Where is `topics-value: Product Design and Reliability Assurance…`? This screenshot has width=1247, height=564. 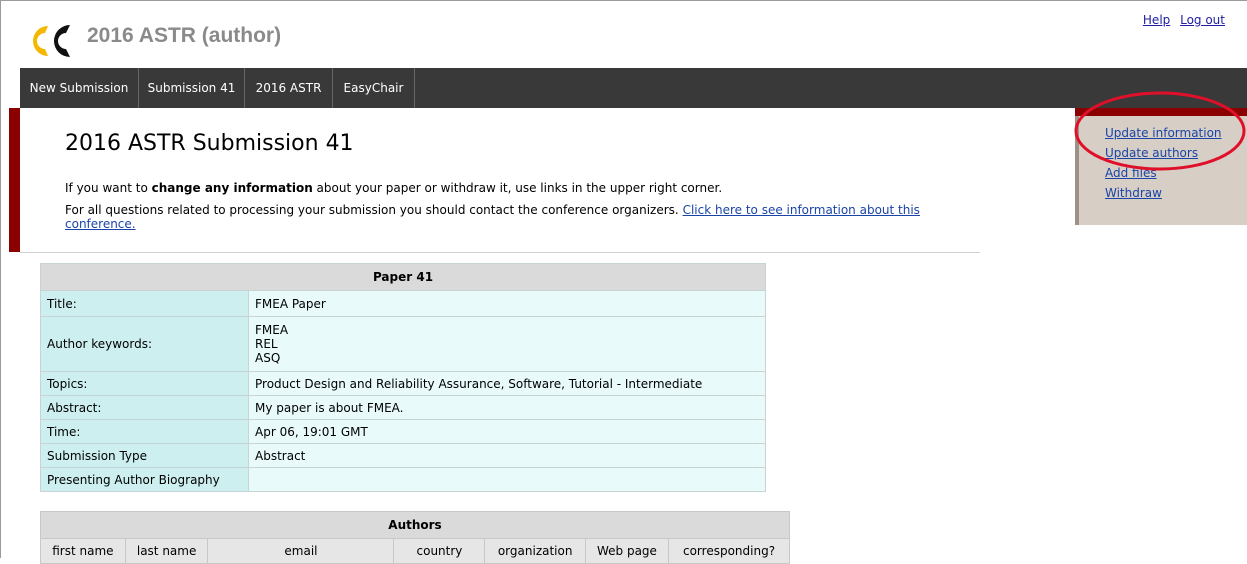 topics-value: Product Design and Reliability Assurance… is located at coordinates (507, 383).